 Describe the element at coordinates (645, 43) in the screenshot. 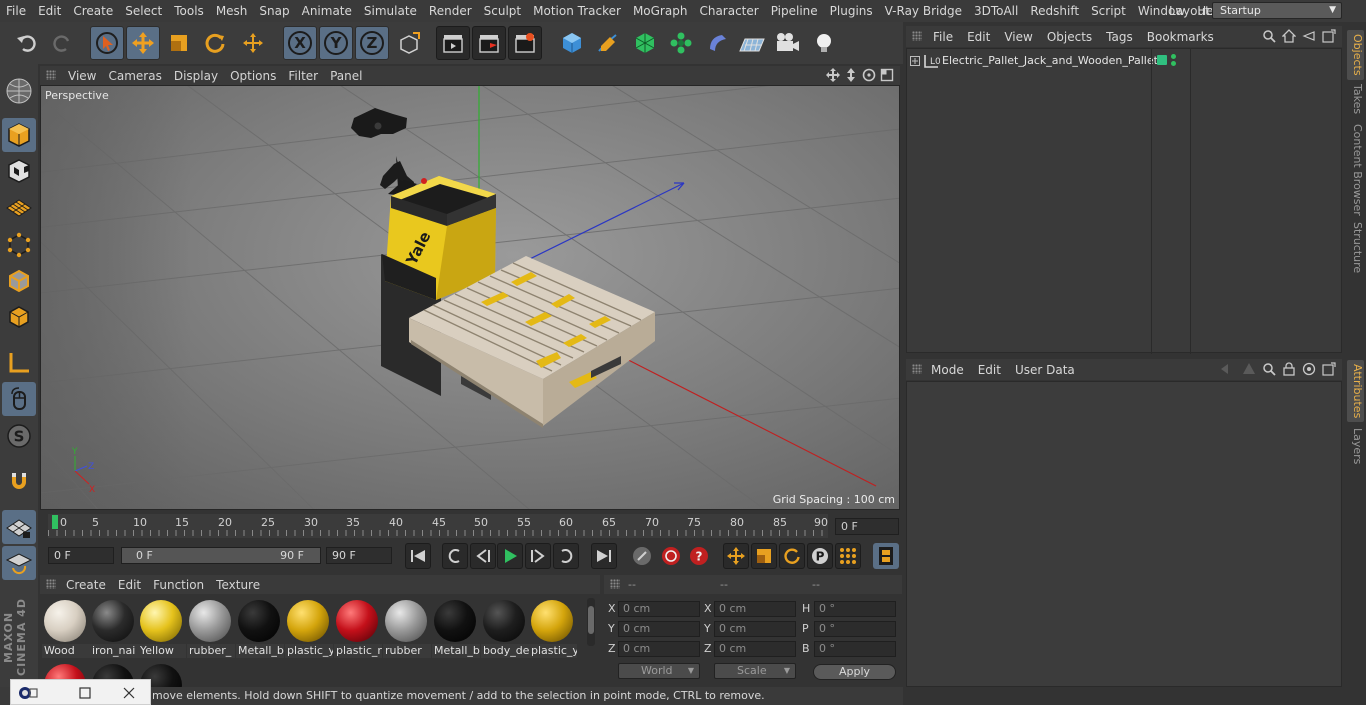

I see `subdivision-surface-button` at that location.